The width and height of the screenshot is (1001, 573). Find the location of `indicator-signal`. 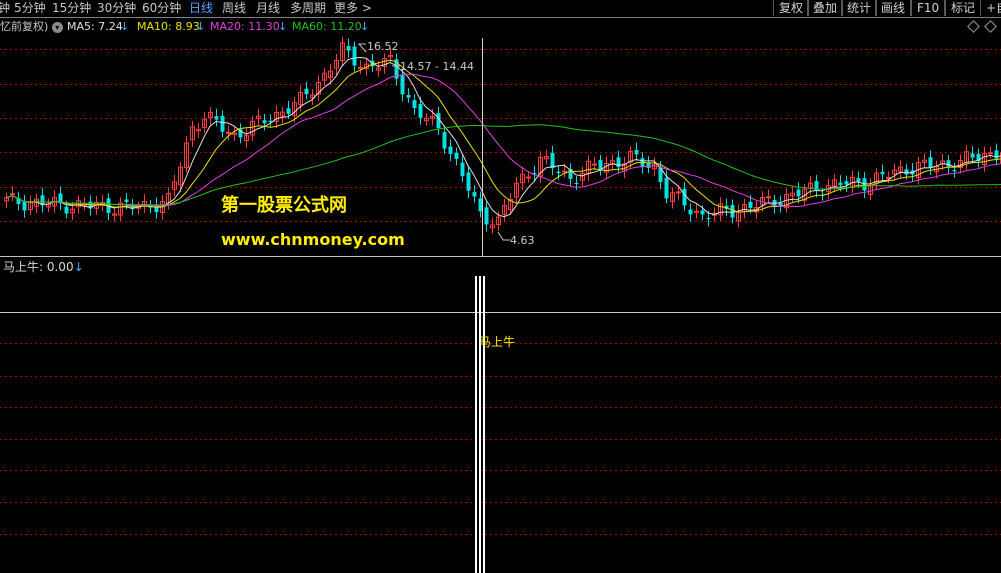

indicator-signal is located at coordinates (480, 424).